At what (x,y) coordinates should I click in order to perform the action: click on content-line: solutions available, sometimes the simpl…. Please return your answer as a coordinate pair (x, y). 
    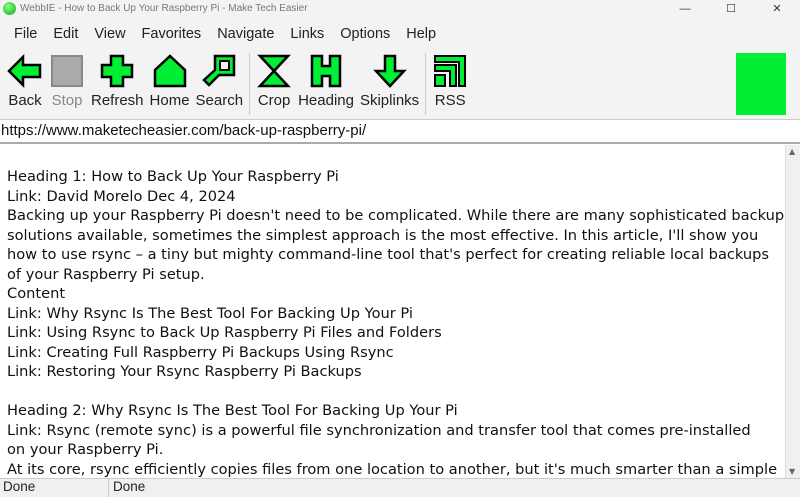
    Looking at the image, I should click on (383, 235).